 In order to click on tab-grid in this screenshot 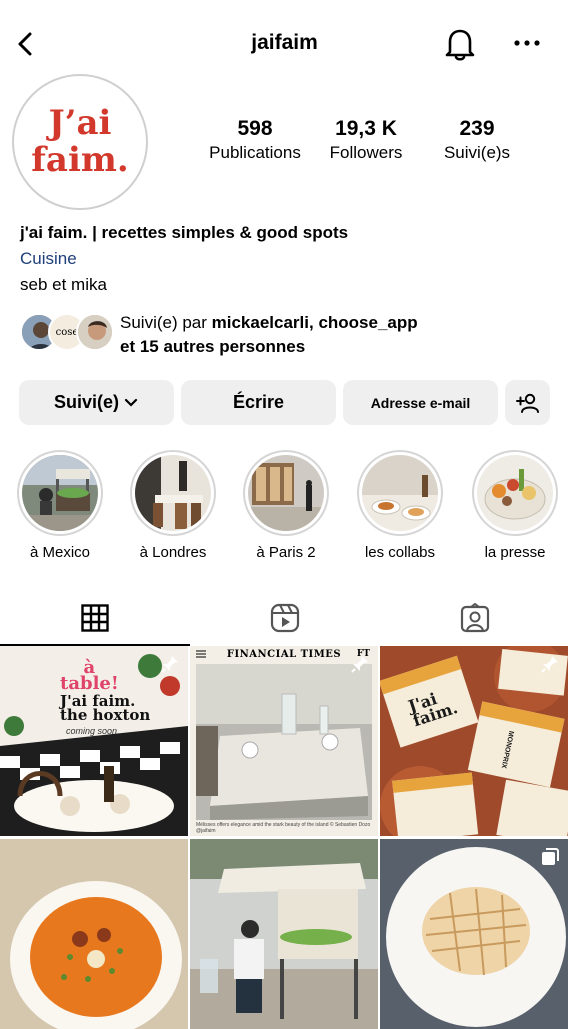, I will do `click(95, 618)`.